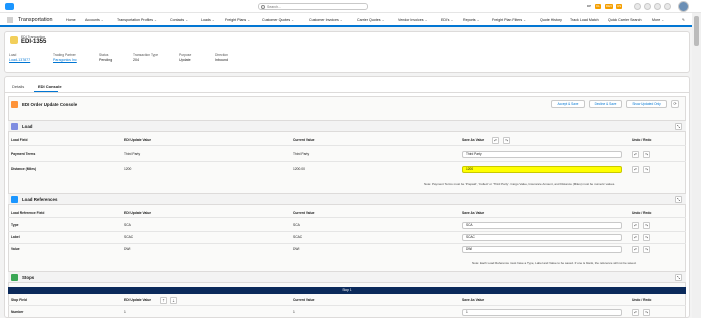  Describe the element at coordinates (447, 20) in the screenshot. I see `nav-item-edis: EDI's⌄` at that location.